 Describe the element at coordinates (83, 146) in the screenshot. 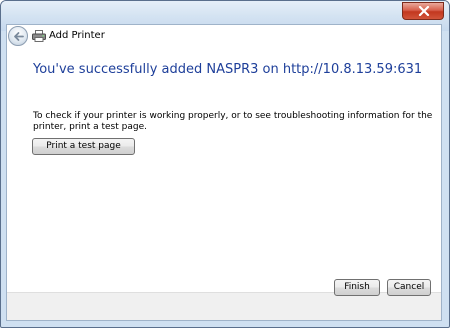

I see `print-test-page-button: Print a test page` at that location.